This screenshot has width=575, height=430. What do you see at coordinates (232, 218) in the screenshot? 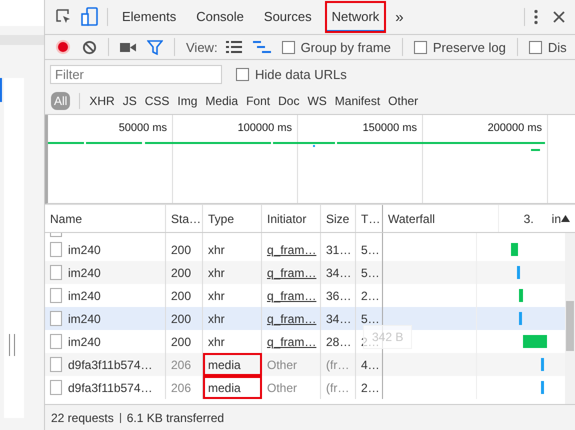
I see `column-header: Type` at bounding box center [232, 218].